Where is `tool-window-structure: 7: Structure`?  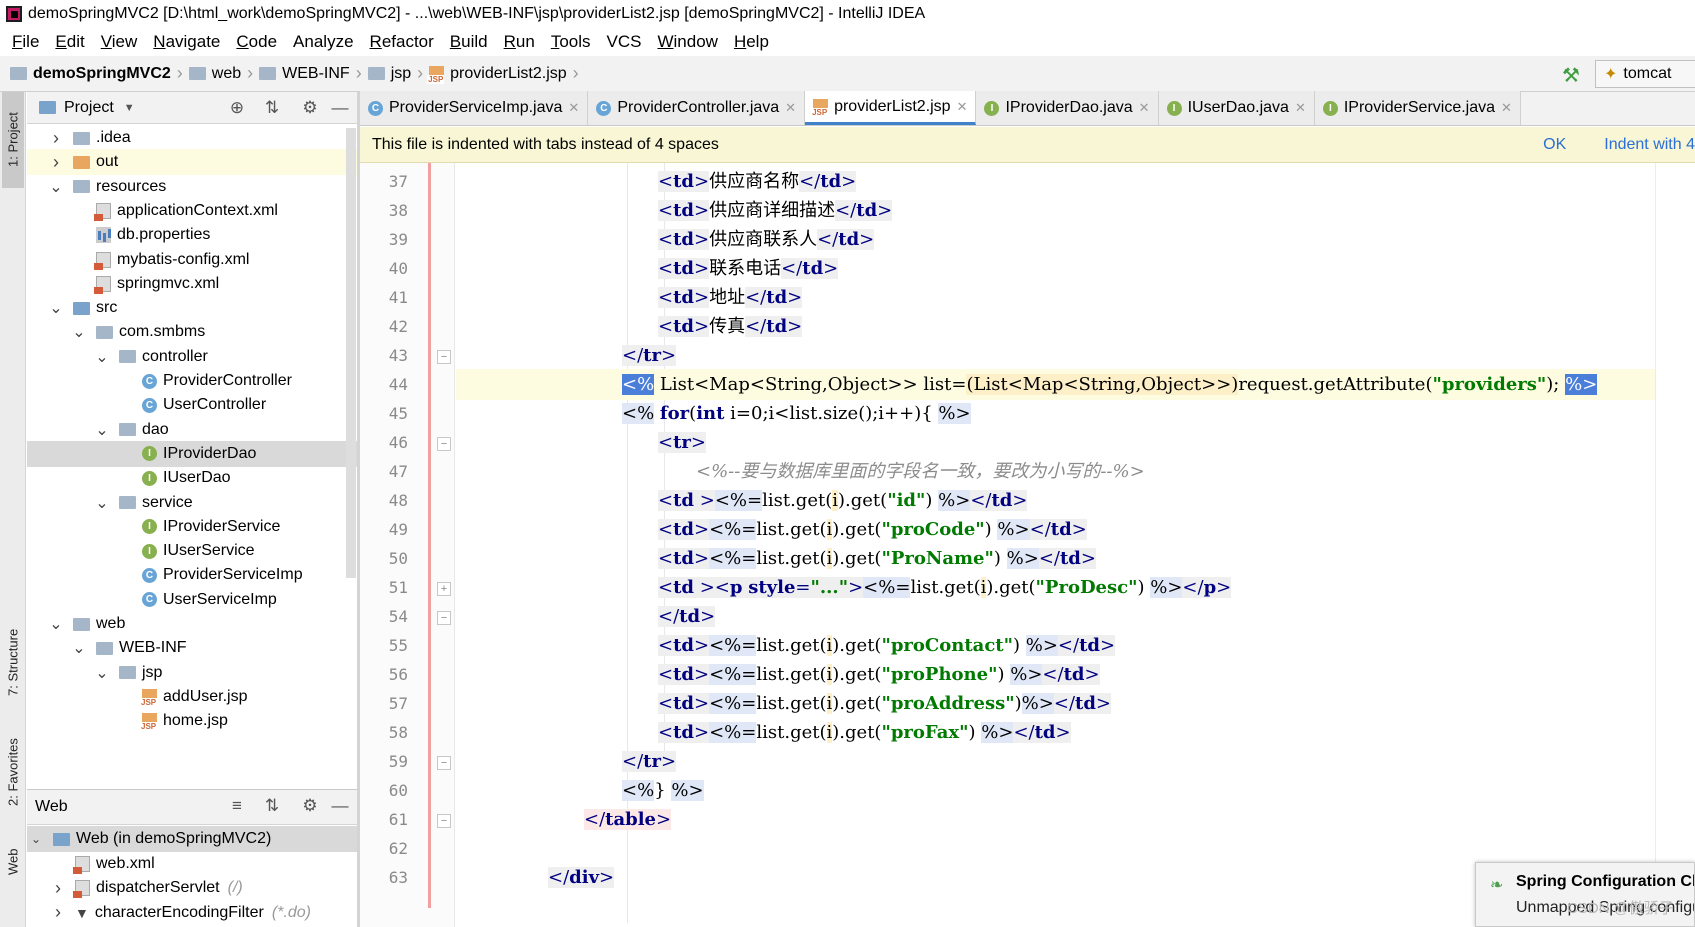
tool-window-structure: 7: Structure is located at coordinates (13, 662).